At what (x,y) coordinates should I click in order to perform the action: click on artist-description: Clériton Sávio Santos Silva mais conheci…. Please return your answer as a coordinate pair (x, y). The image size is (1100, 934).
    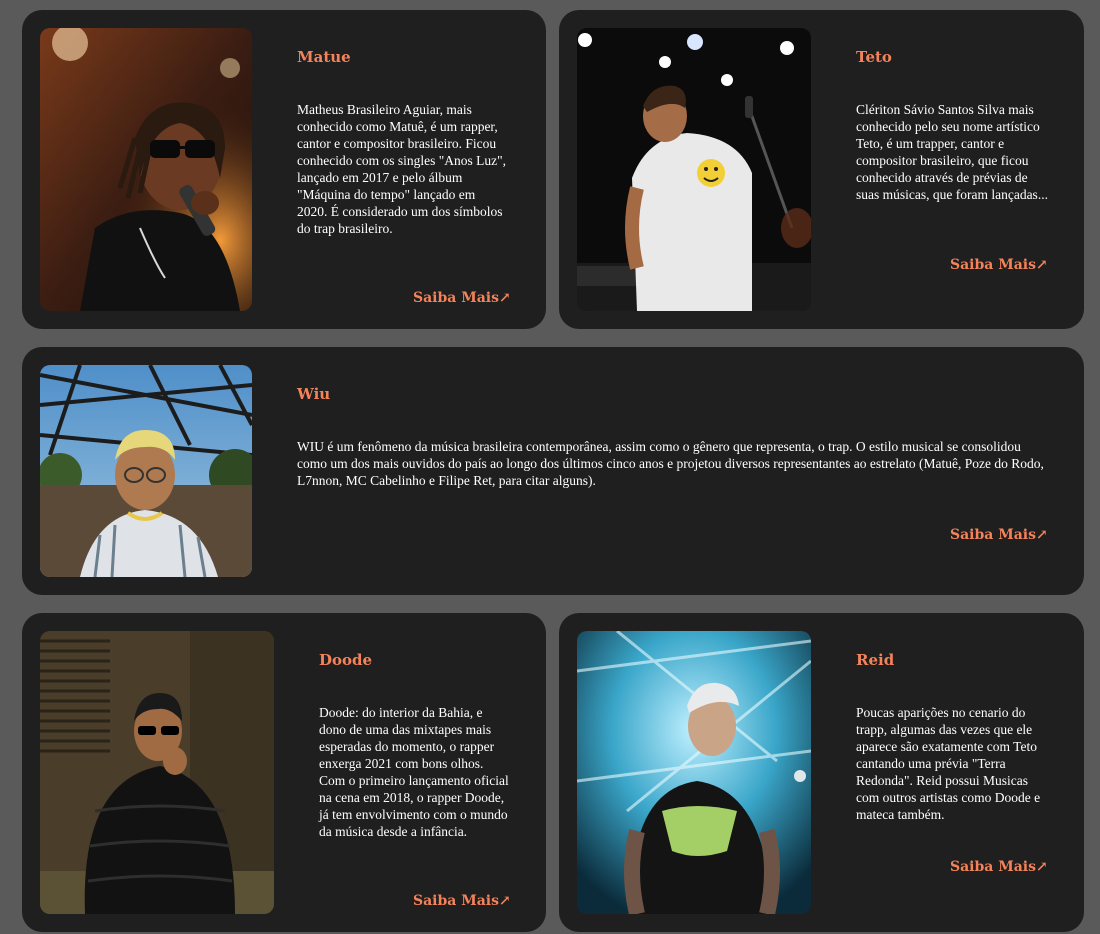
    Looking at the image, I should click on (952, 152).